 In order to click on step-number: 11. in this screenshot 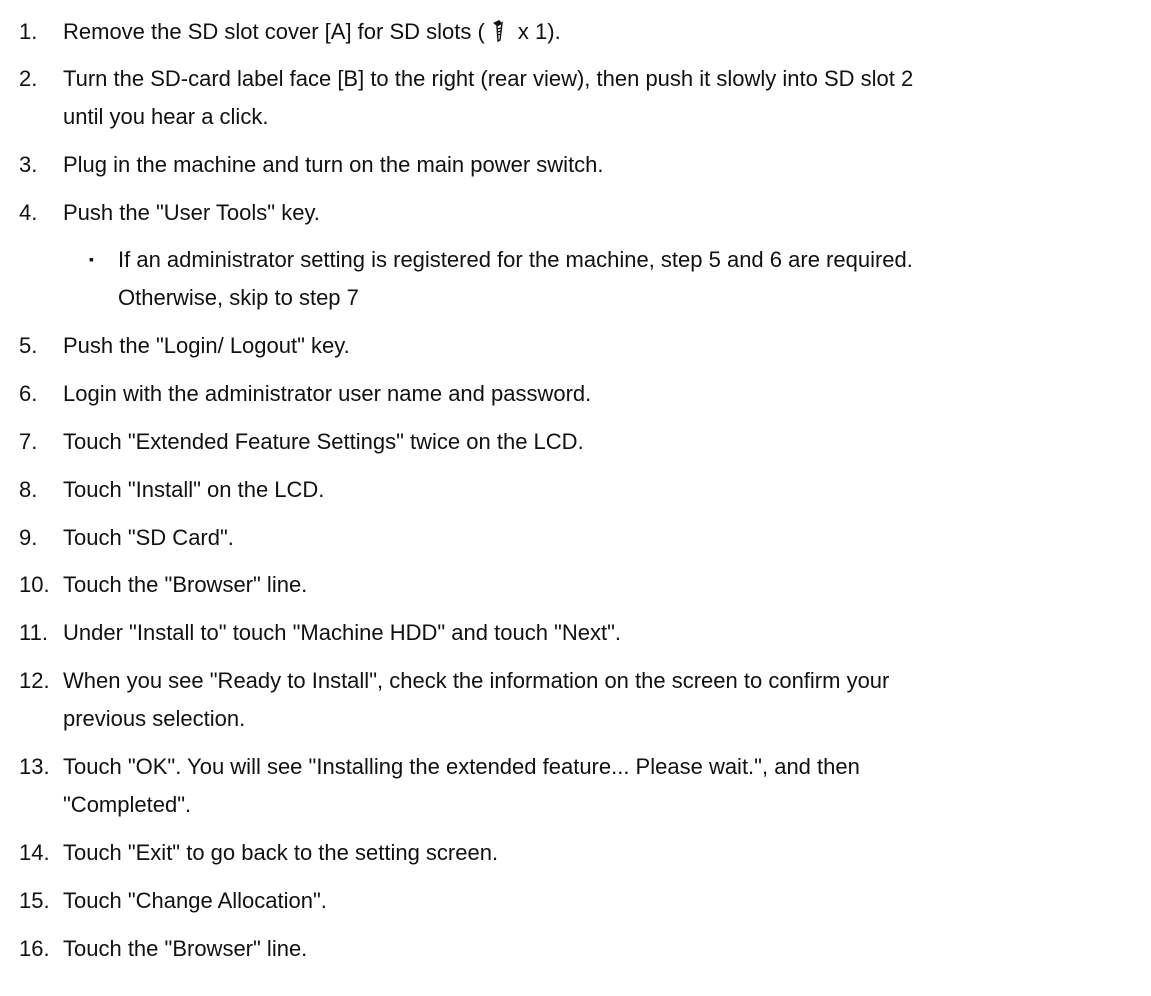, I will do `click(33, 632)`.